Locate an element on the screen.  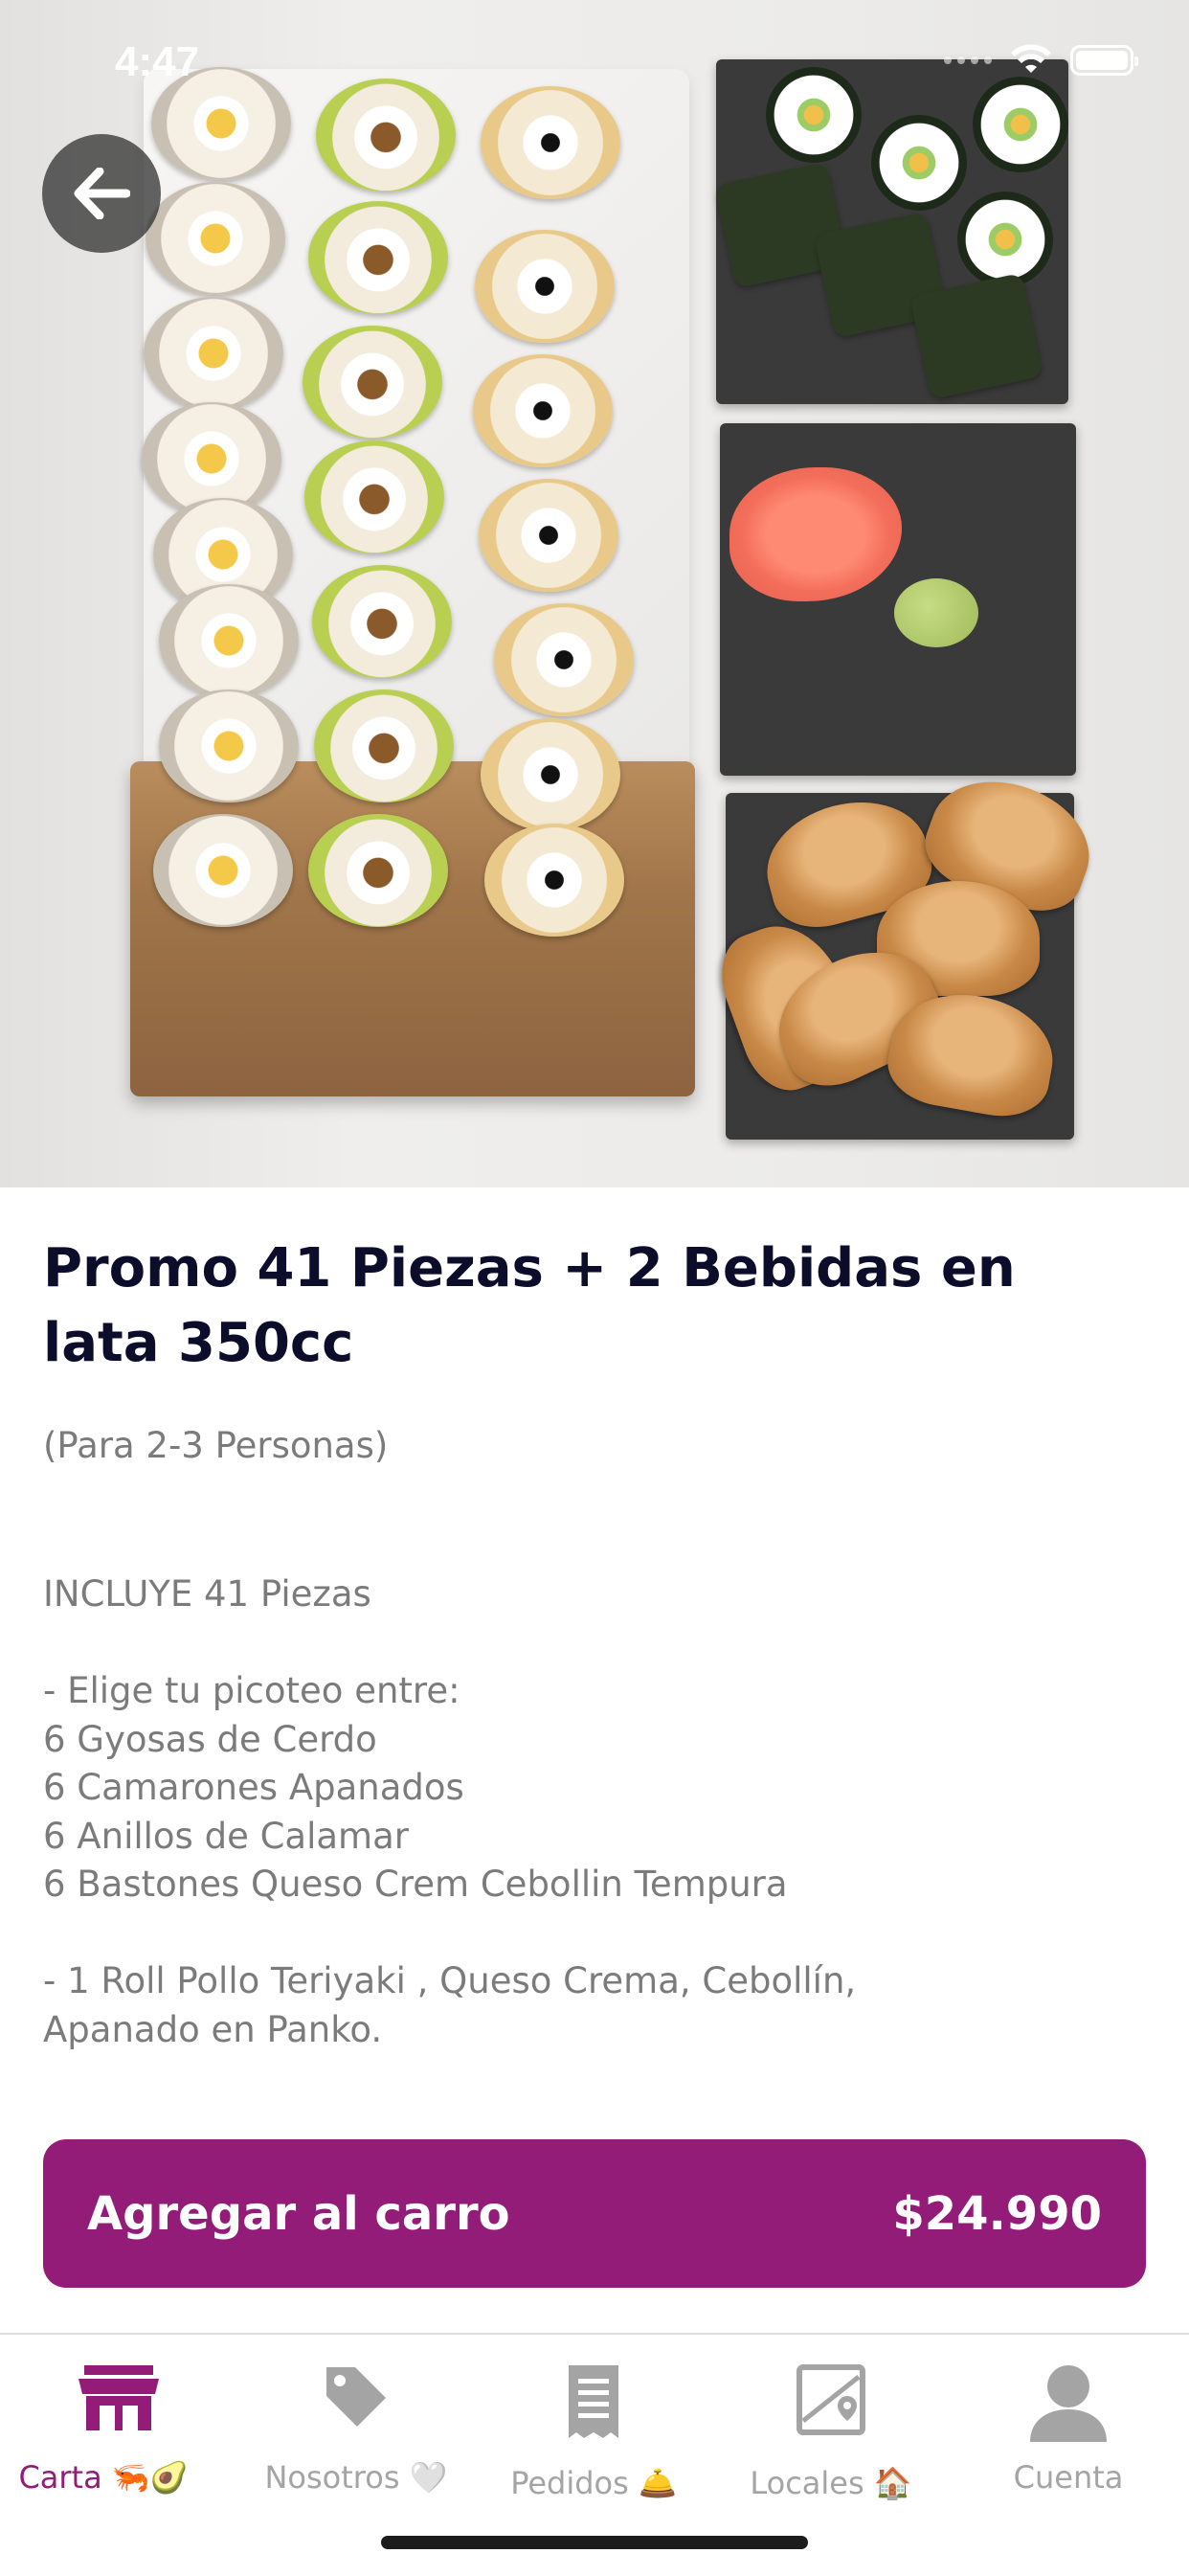
status-time: 4:47 is located at coordinates (157, 62).